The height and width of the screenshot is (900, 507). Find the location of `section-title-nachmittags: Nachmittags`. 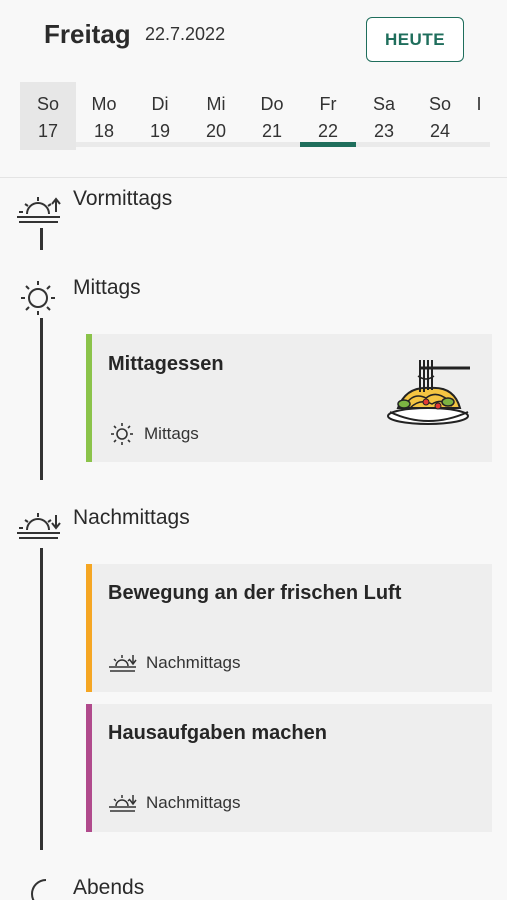

section-title-nachmittags: Nachmittags is located at coordinates (131, 517).